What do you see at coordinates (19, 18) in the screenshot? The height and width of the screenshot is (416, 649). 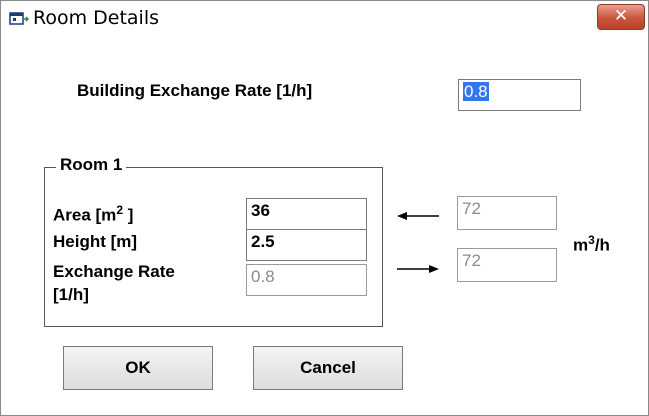 I see `app-icon` at bounding box center [19, 18].